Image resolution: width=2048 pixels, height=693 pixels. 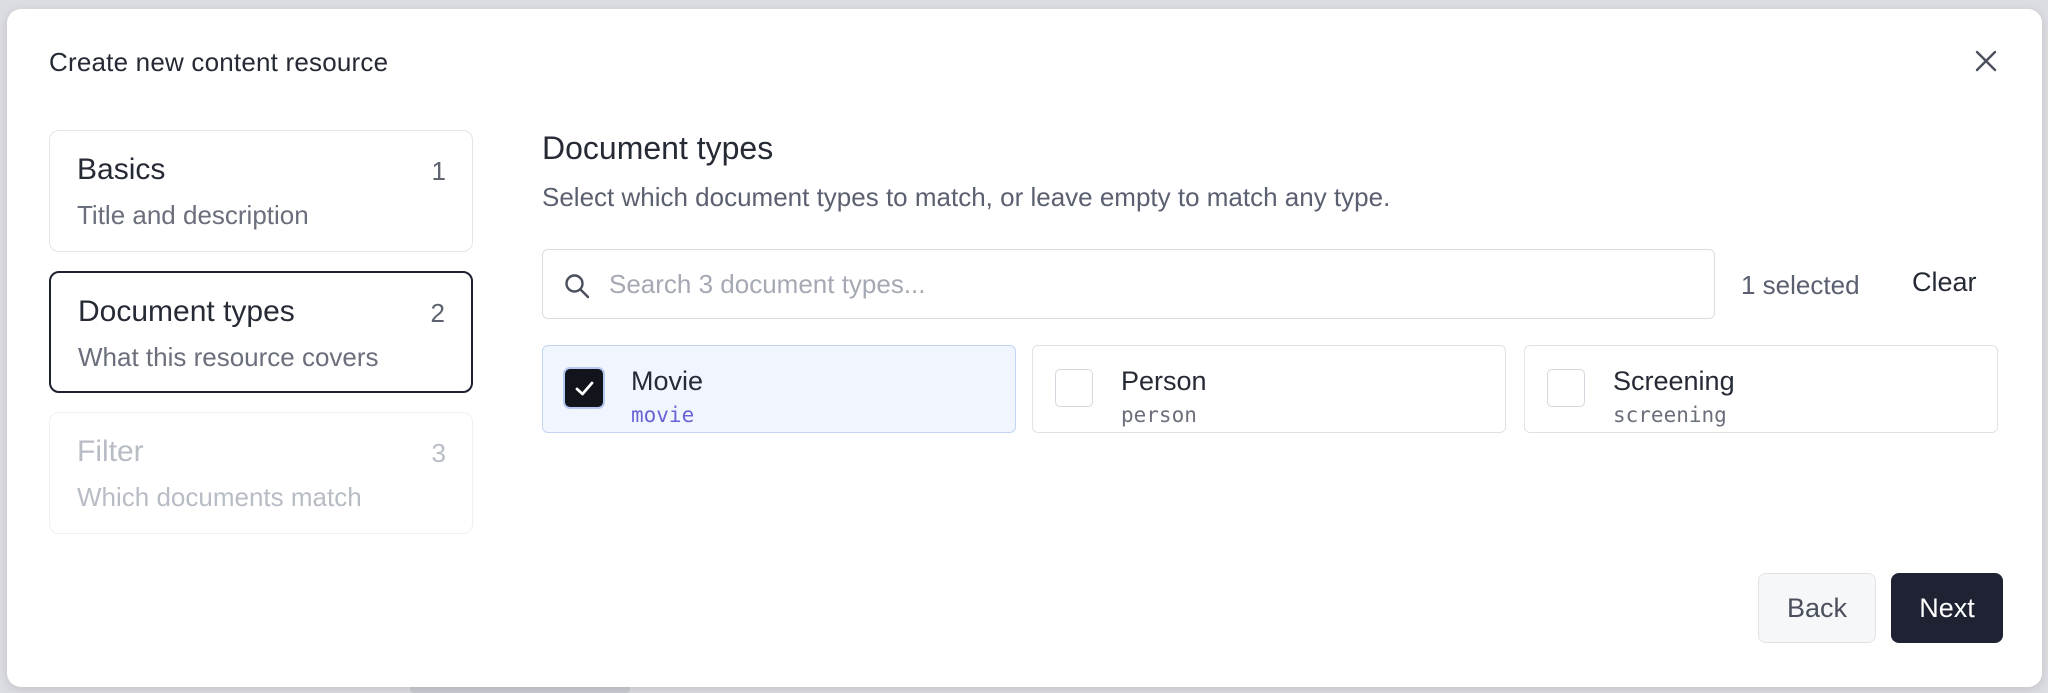 What do you see at coordinates (663, 415) in the screenshot?
I see `type-id: movie` at bounding box center [663, 415].